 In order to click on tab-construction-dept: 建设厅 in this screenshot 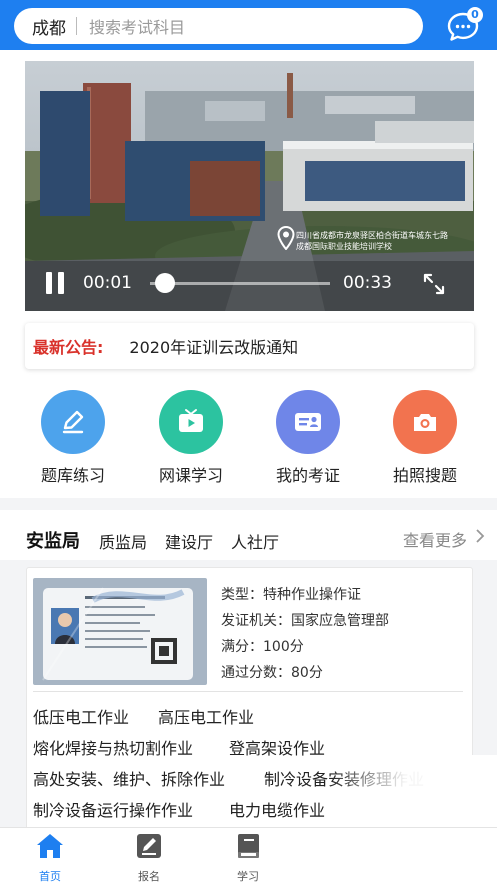, I will do `click(189, 541)`.